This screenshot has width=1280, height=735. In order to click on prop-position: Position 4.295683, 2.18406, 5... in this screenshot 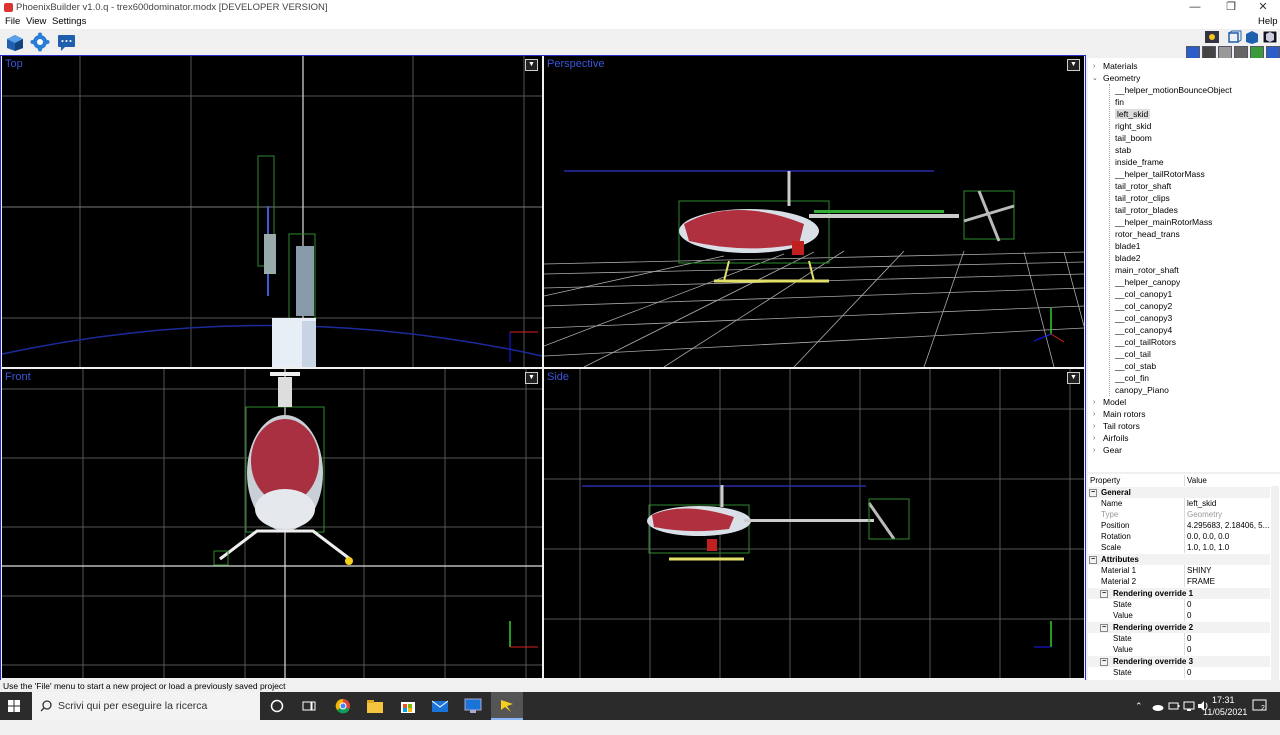, I will do `click(1179, 525)`.